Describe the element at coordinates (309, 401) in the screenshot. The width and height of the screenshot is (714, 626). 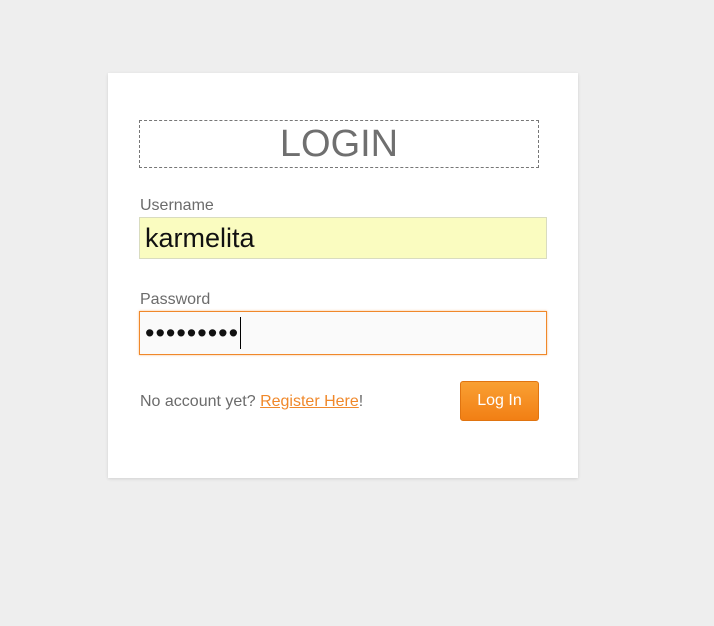
I see `register-link: Register Here` at that location.